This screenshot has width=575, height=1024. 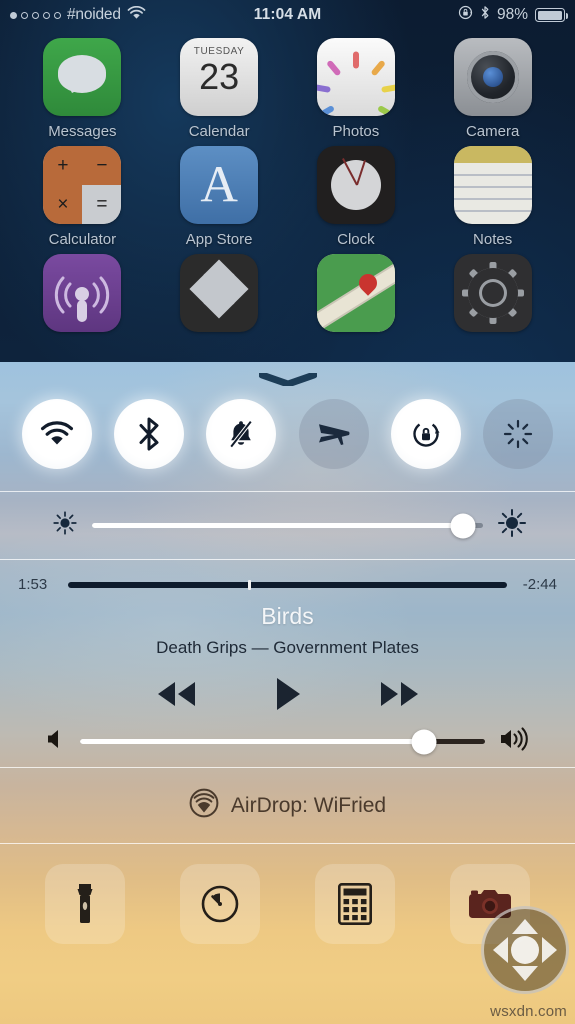 What do you see at coordinates (82, 131) in the screenshot?
I see `app-label: Messages` at bounding box center [82, 131].